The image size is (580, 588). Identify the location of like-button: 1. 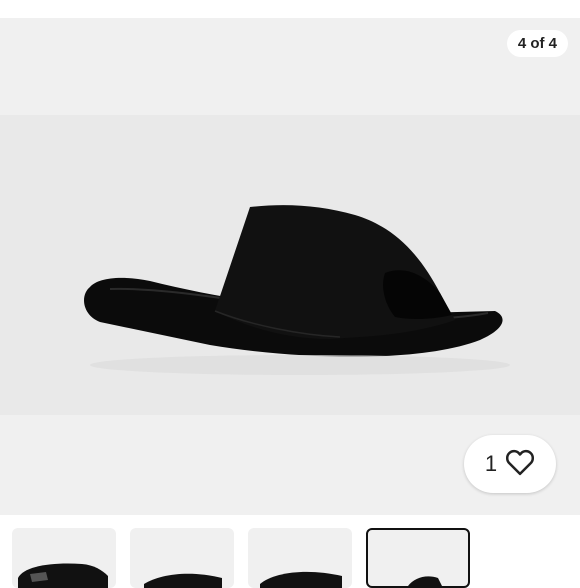
(510, 464).